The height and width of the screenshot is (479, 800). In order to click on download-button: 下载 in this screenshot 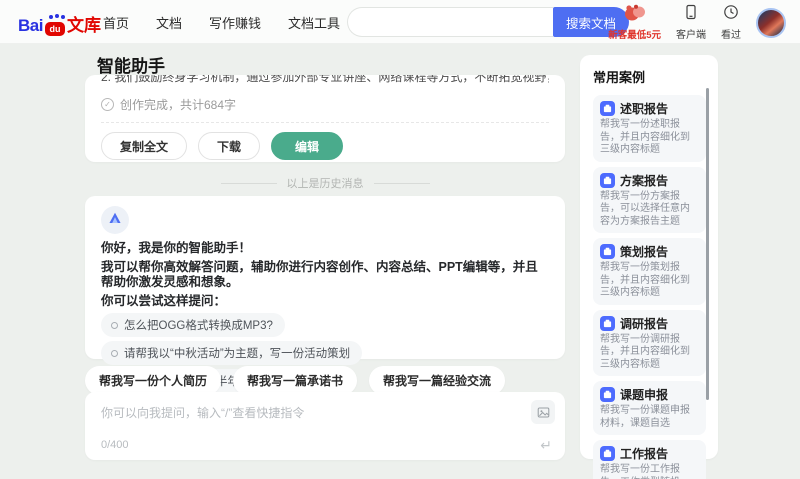, I will do `click(229, 146)`.